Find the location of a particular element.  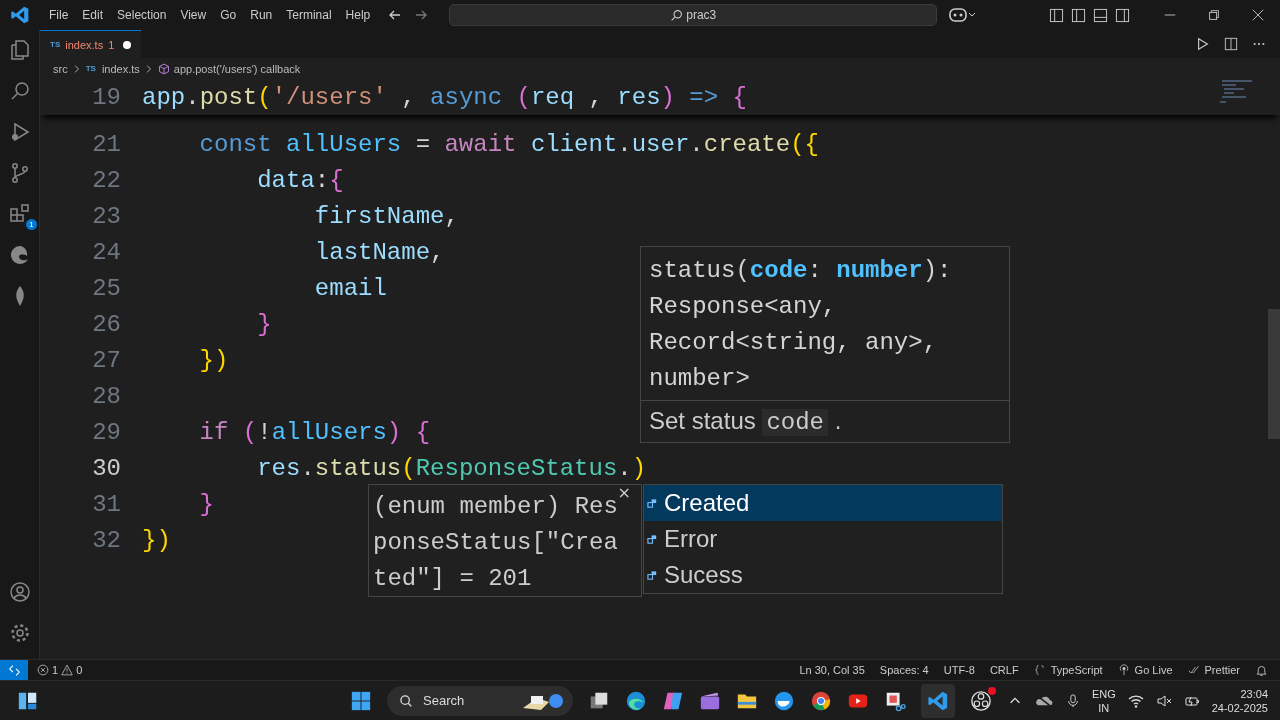

line-number: 24 is located at coordinates (106, 252).